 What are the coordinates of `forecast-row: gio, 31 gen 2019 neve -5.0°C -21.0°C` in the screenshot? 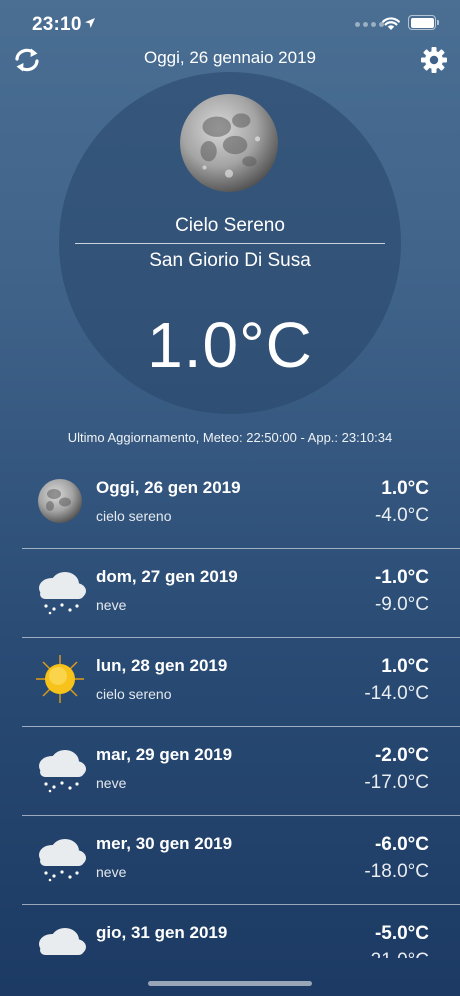 It's located at (230, 931).